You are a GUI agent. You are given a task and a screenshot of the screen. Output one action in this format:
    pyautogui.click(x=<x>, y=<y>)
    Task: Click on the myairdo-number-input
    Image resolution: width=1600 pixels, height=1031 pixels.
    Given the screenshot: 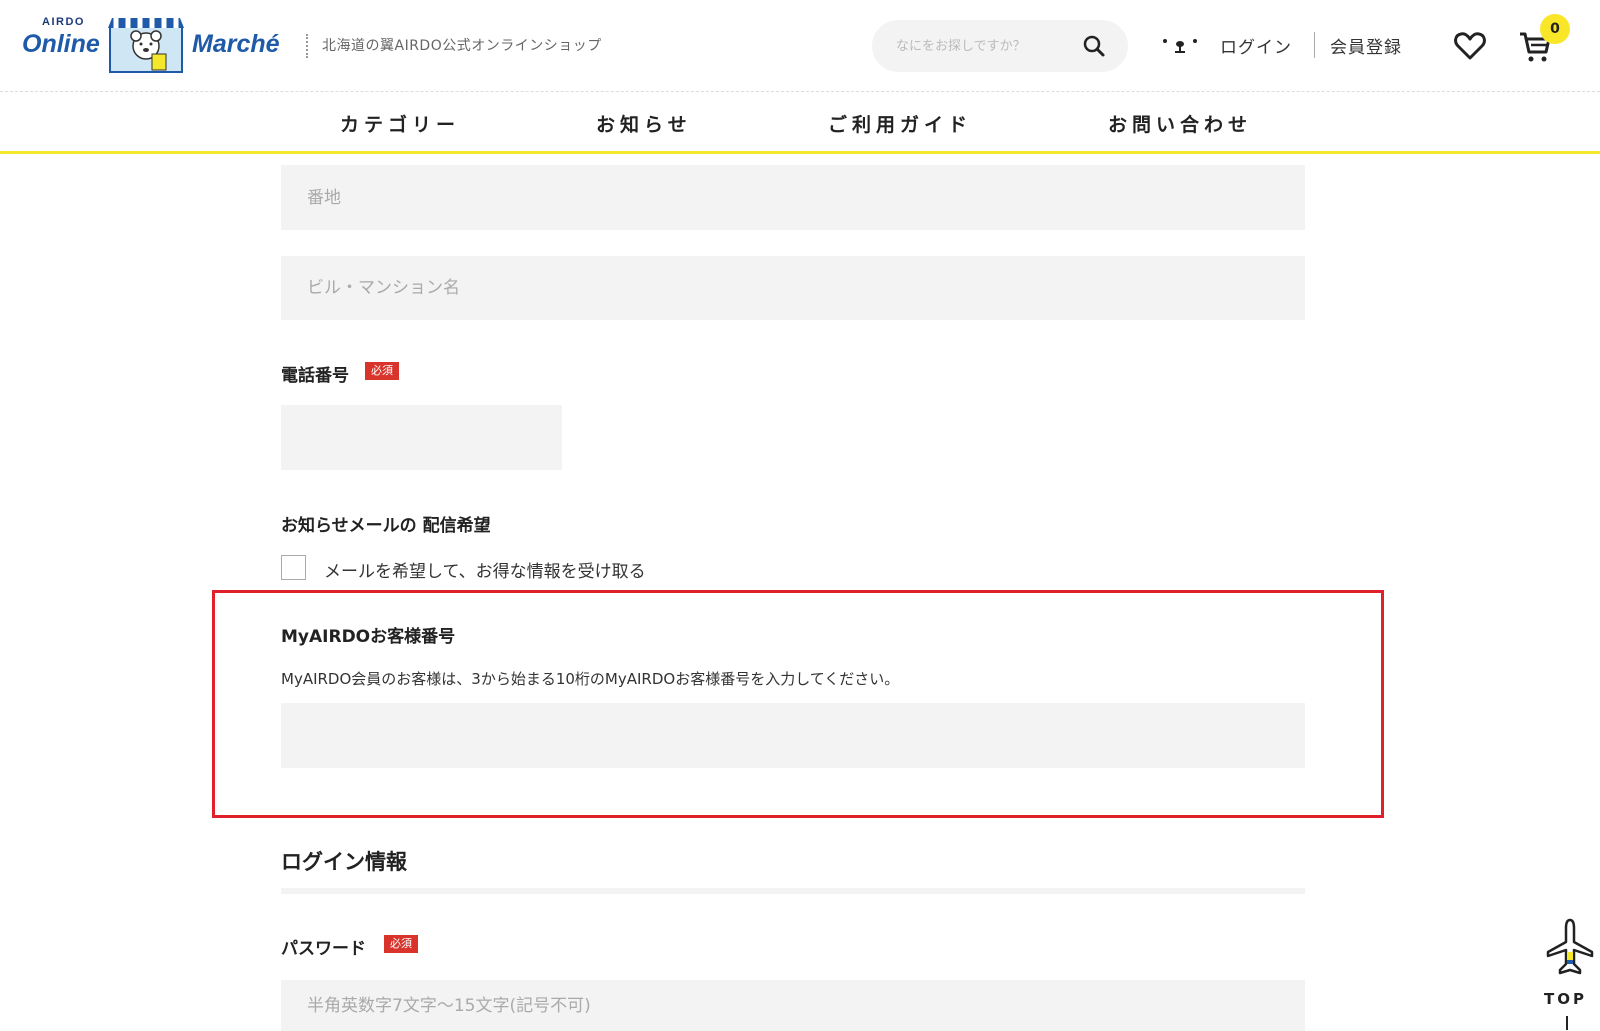 What is the action you would take?
    pyautogui.click(x=793, y=735)
    